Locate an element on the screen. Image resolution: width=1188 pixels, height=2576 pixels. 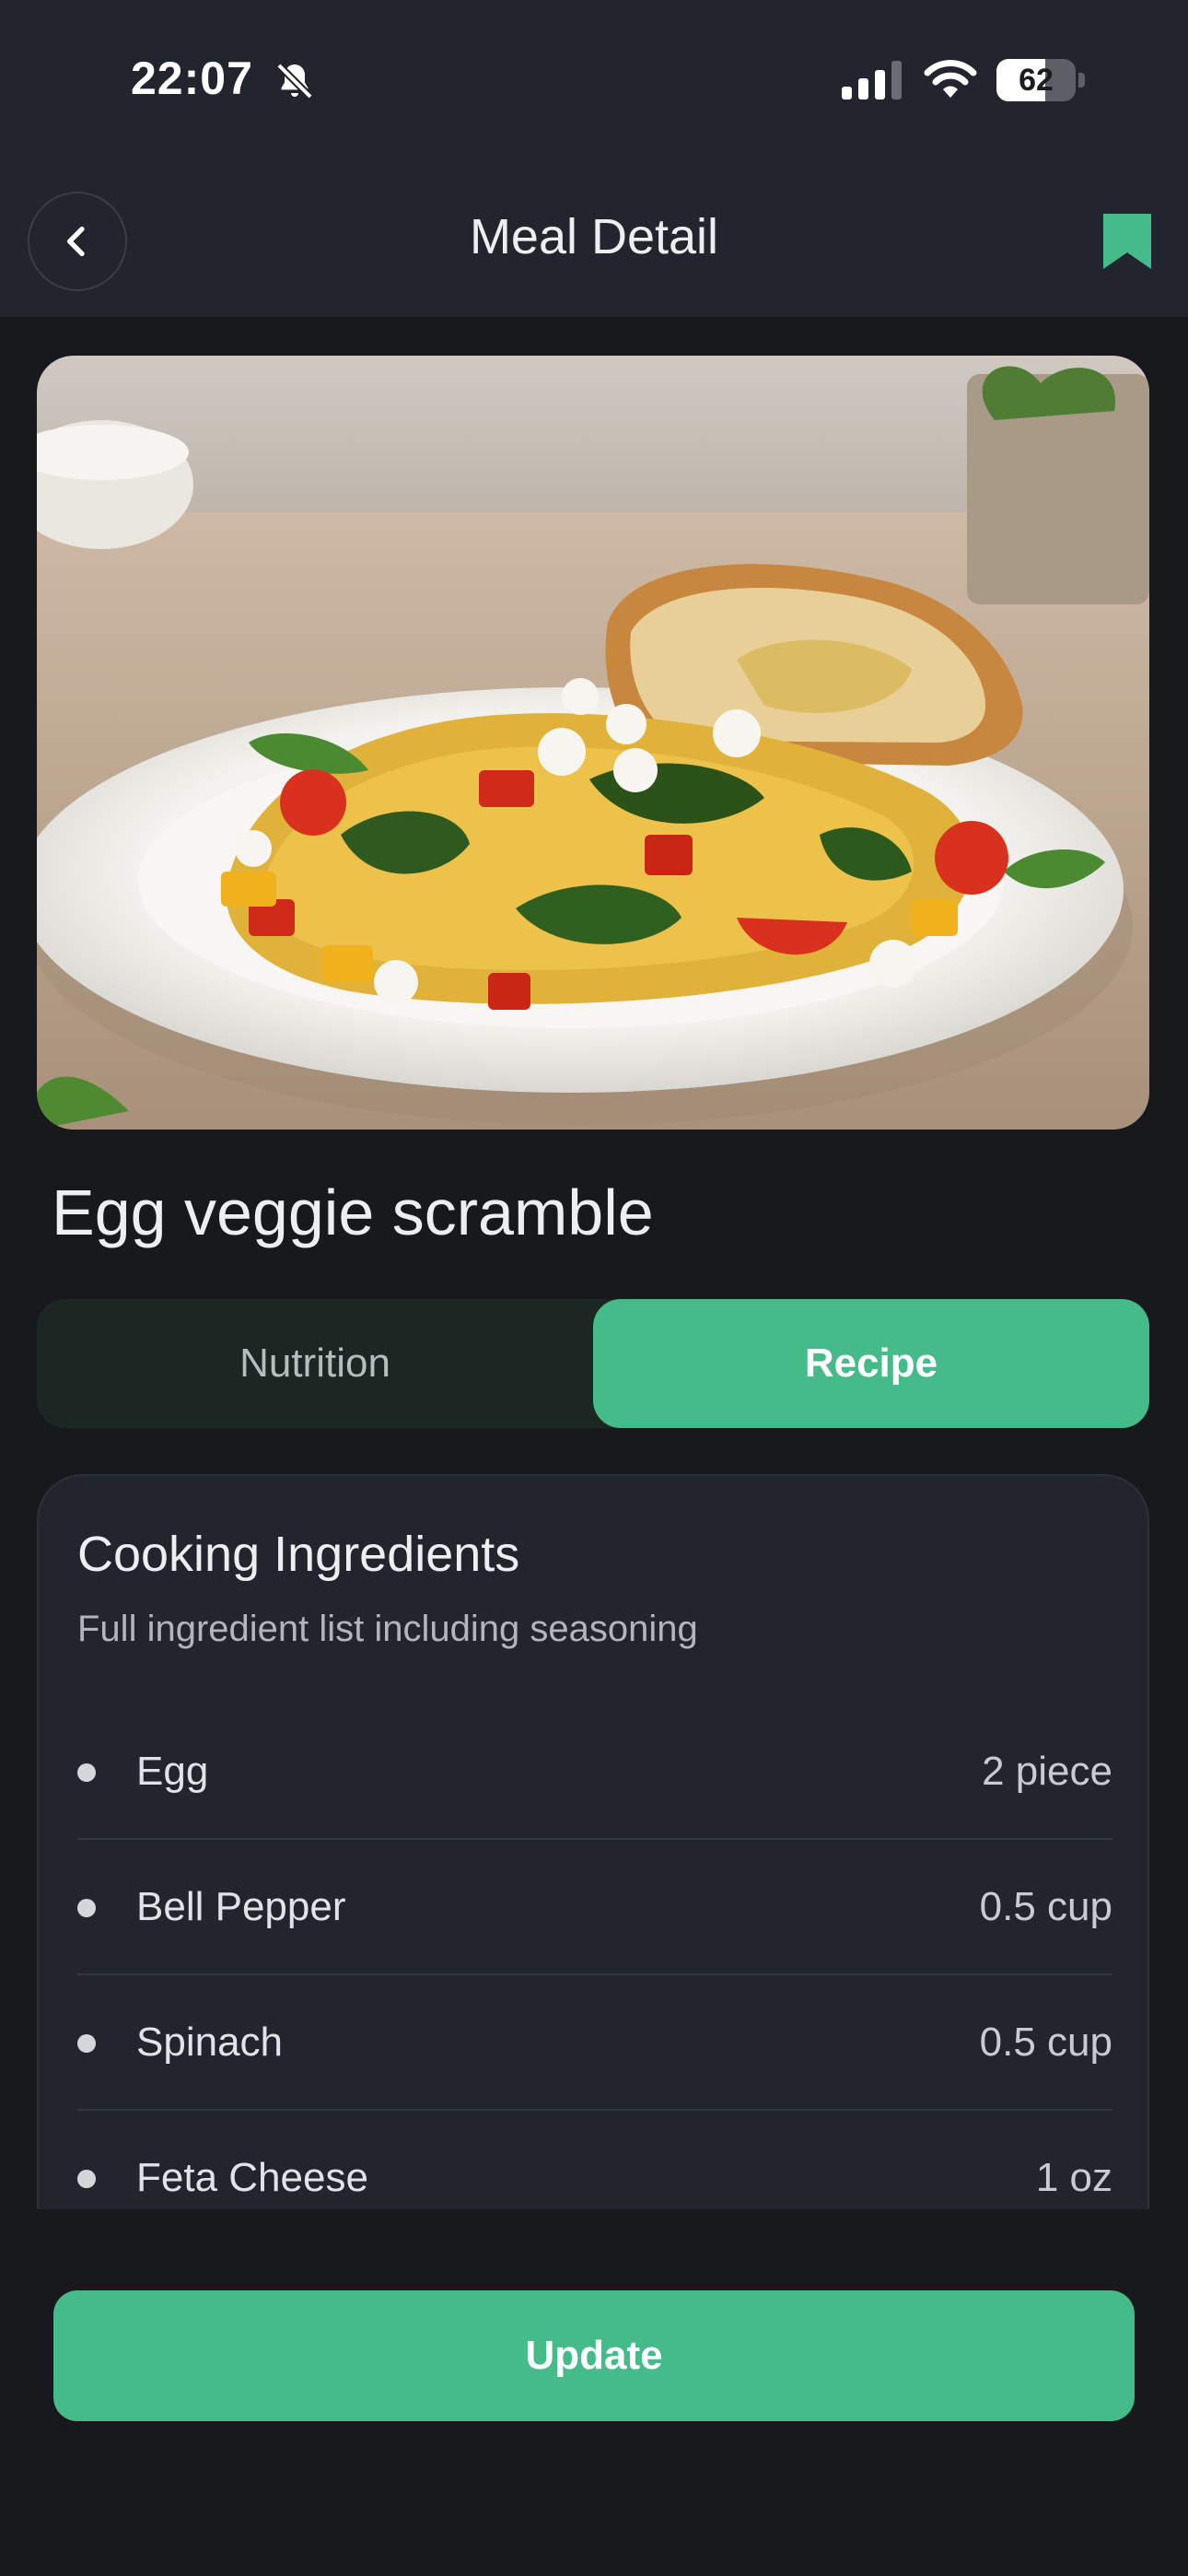
meal-name: Egg veggie scramble is located at coordinates (353, 1212).